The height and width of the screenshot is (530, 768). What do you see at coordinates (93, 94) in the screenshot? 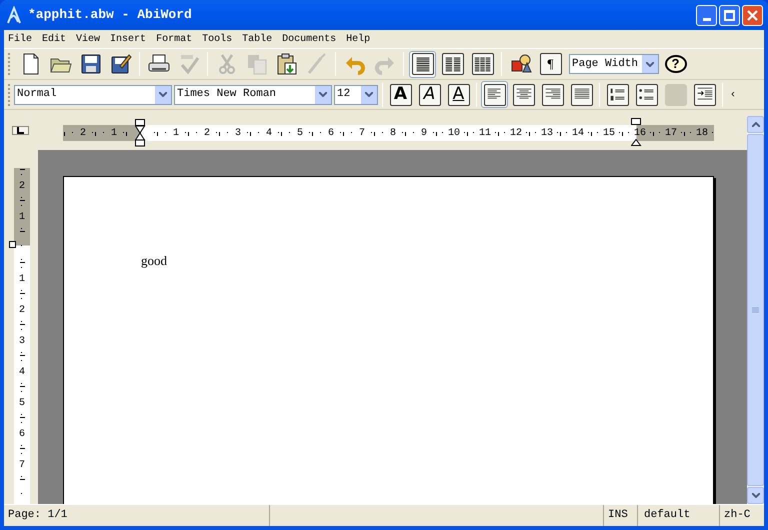
I see `dropdown-field: Normal` at bounding box center [93, 94].